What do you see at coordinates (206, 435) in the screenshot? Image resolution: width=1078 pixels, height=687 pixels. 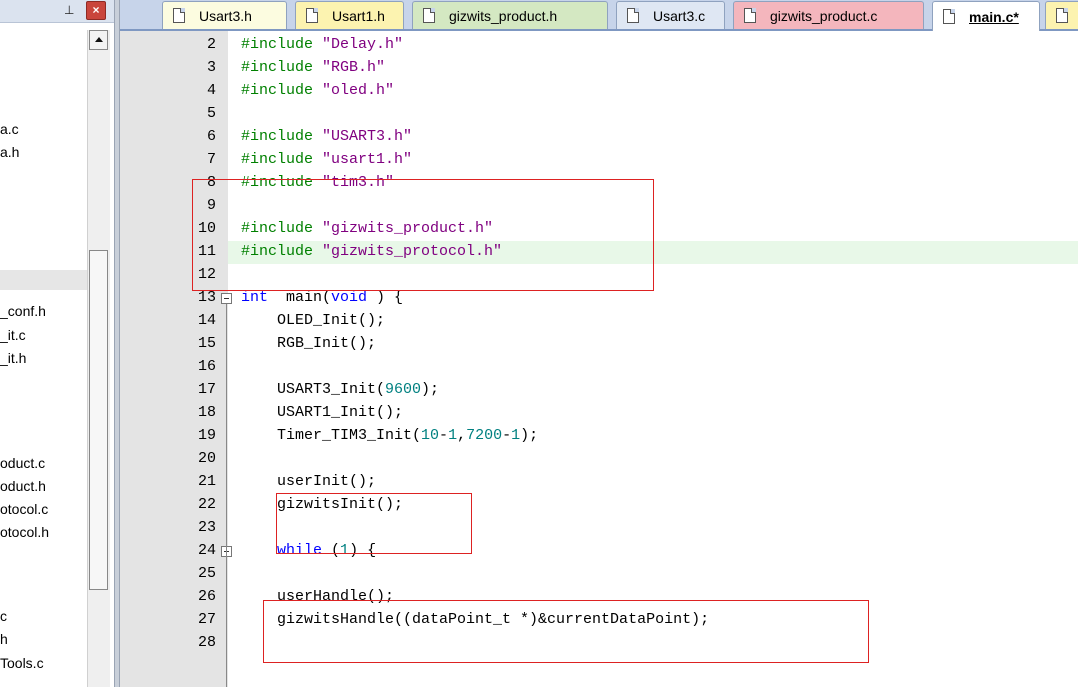 I see `line-number: 19` at bounding box center [206, 435].